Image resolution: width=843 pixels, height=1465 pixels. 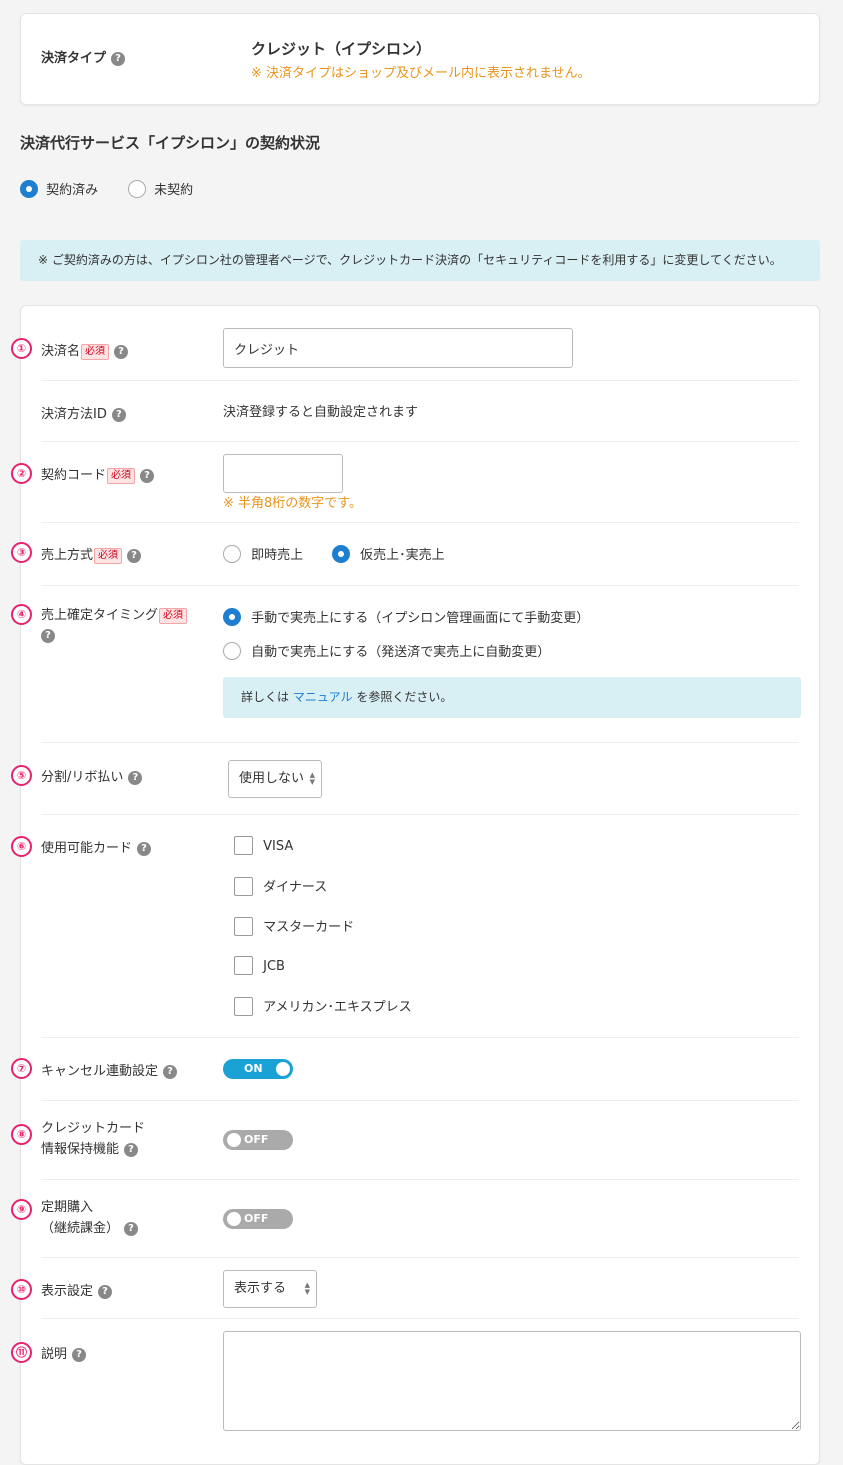 What do you see at coordinates (259, 965) in the screenshot?
I see `card-option-jcb: JCB` at bounding box center [259, 965].